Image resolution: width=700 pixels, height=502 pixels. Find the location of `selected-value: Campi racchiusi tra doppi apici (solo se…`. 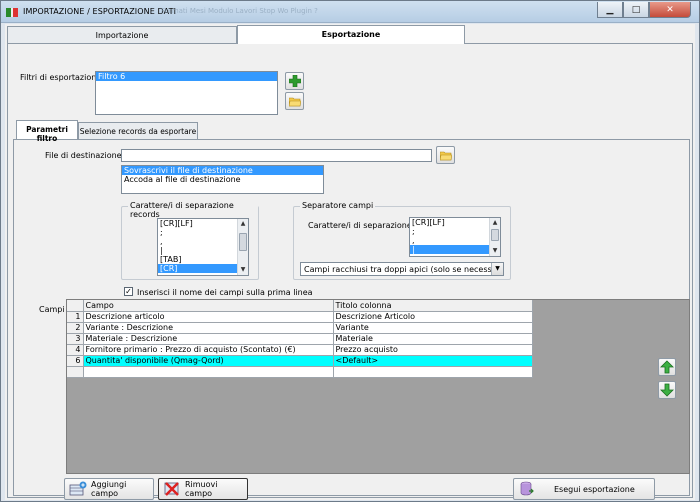

selected-value: Campi racchiusi tra doppi apici (solo se… is located at coordinates (404, 269).